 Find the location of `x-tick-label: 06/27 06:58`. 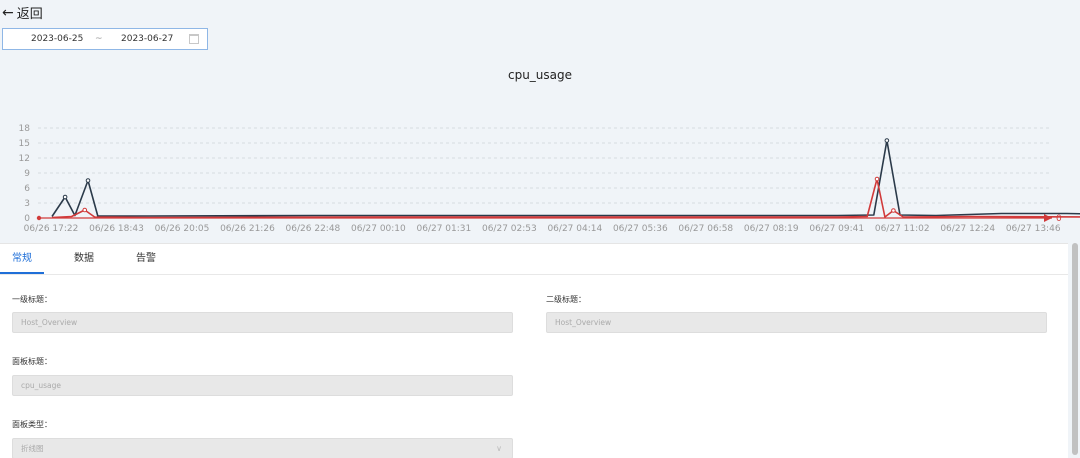

x-tick-label: 06/27 06:58 is located at coordinates (705, 229).